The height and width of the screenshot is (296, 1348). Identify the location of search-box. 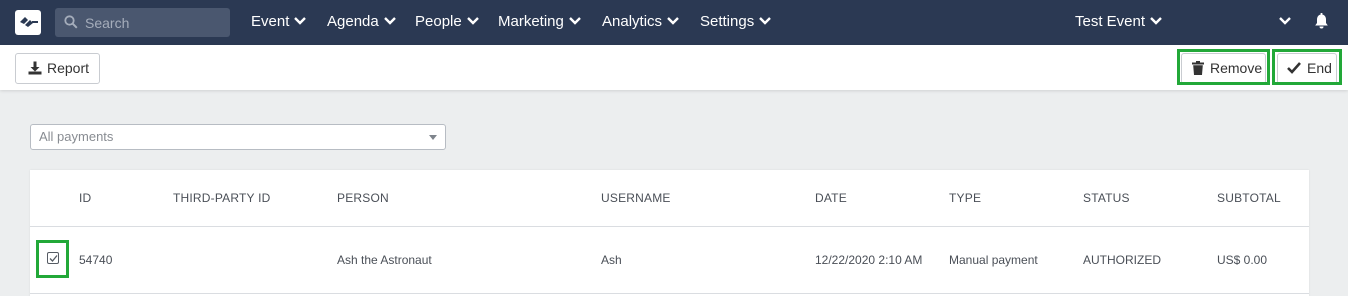
(142, 22).